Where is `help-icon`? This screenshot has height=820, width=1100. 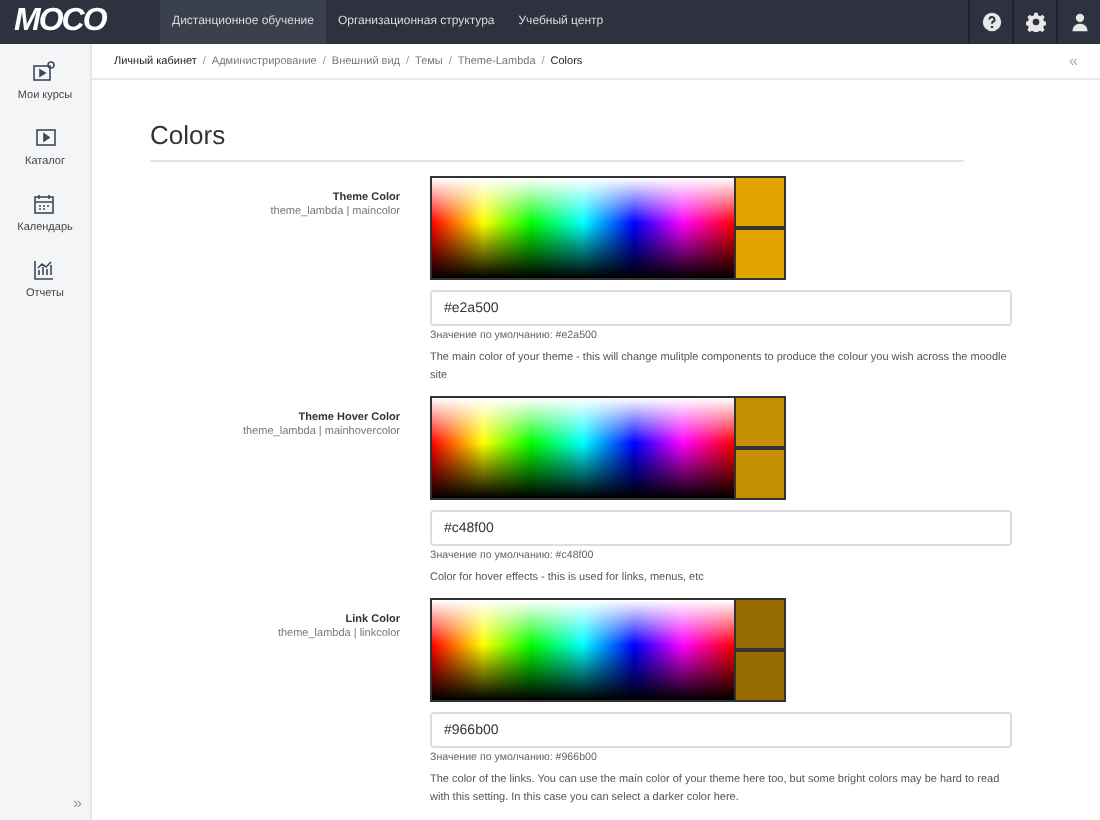 help-icon is located at coordinates (991, 22).